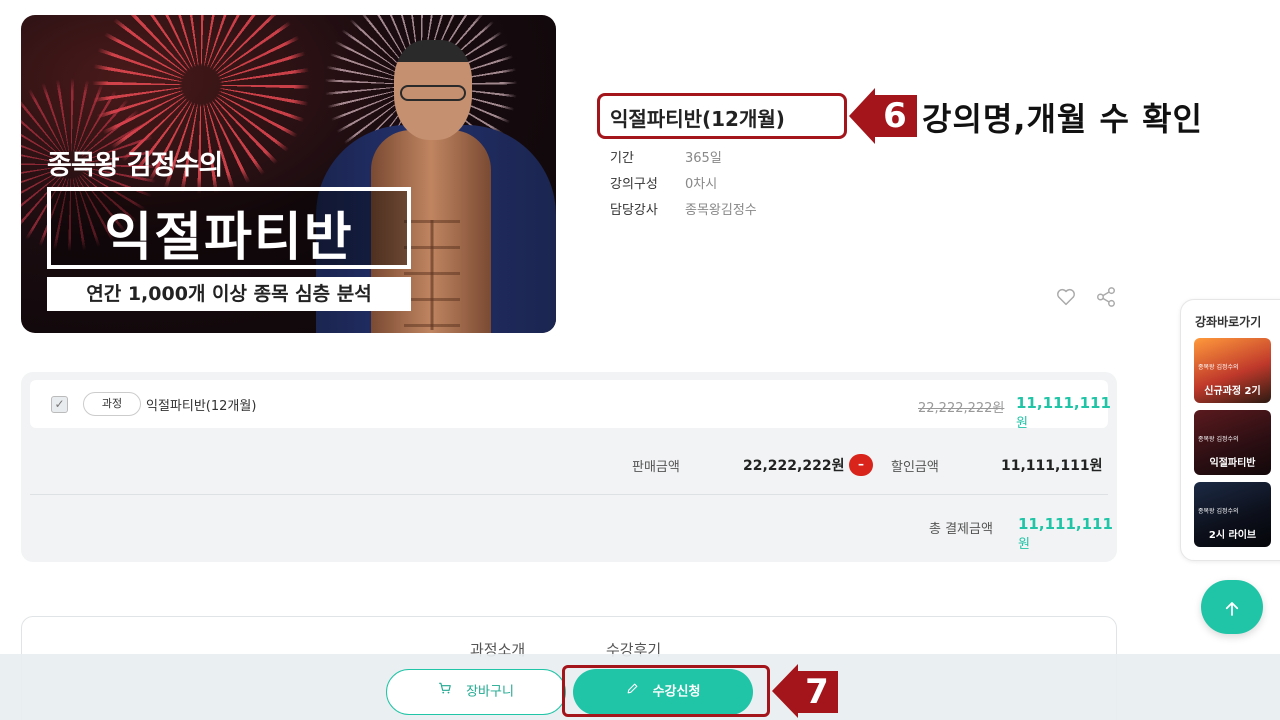 The image size is (1280, 720). What do you see at coordinates (1106, 297) in the screenshot?
I see `share-icon` at bounding box center [1106, 297].